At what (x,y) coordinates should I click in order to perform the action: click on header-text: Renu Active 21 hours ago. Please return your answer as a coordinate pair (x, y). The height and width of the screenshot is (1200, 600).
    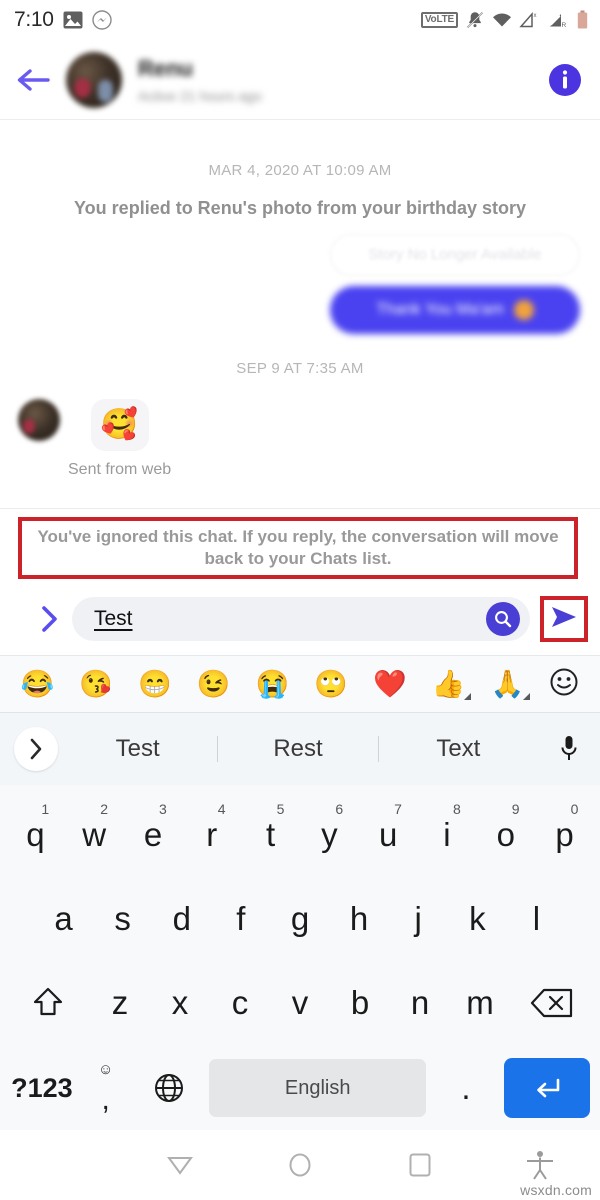
    Looking at the image, I should click on (343, 80).